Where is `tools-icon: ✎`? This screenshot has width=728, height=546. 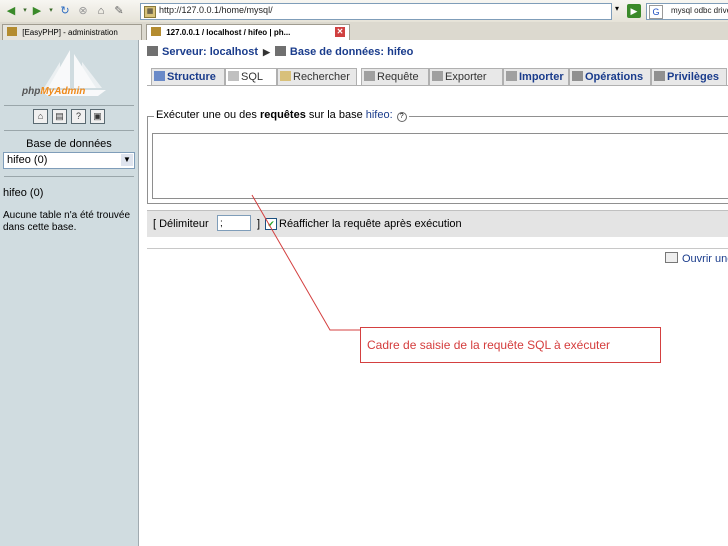
tools-icon: ✎ is located at coordinates (119, 11).